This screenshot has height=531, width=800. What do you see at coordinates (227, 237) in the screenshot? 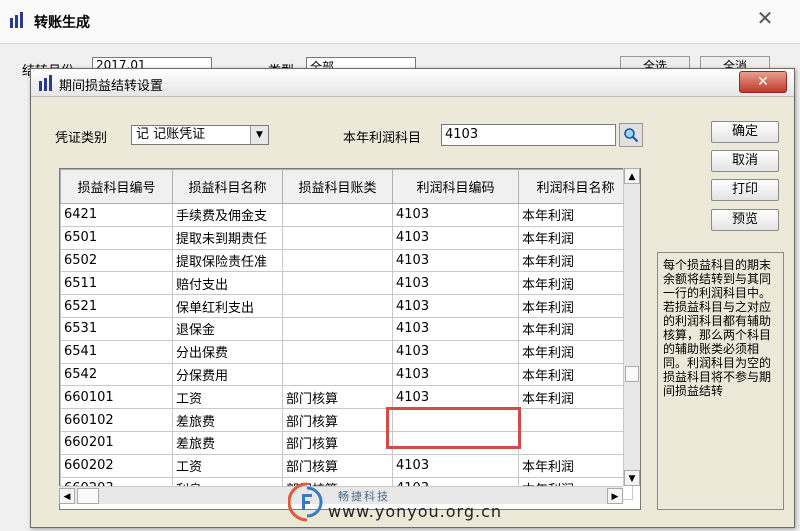
I see `grid-cell: 提取未到期责任` at bounding box center [227, 237].